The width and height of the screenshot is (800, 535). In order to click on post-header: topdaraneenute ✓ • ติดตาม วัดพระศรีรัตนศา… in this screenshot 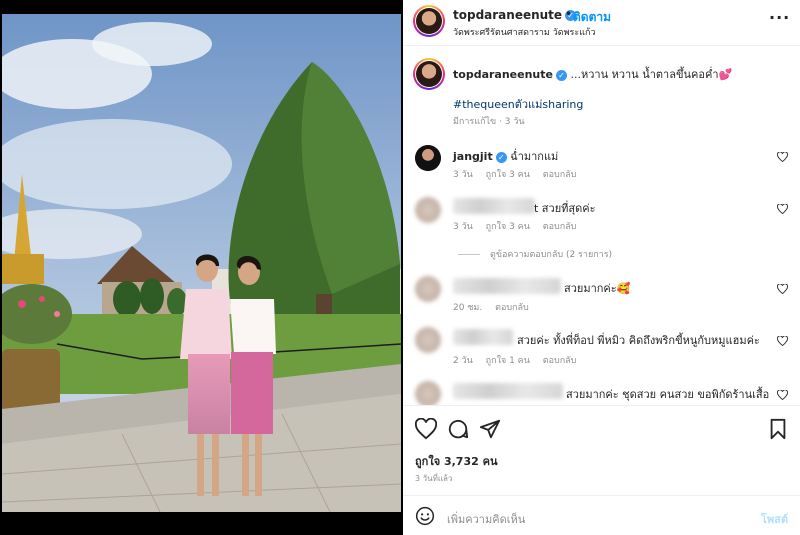, I will do `click(601, 23)`.